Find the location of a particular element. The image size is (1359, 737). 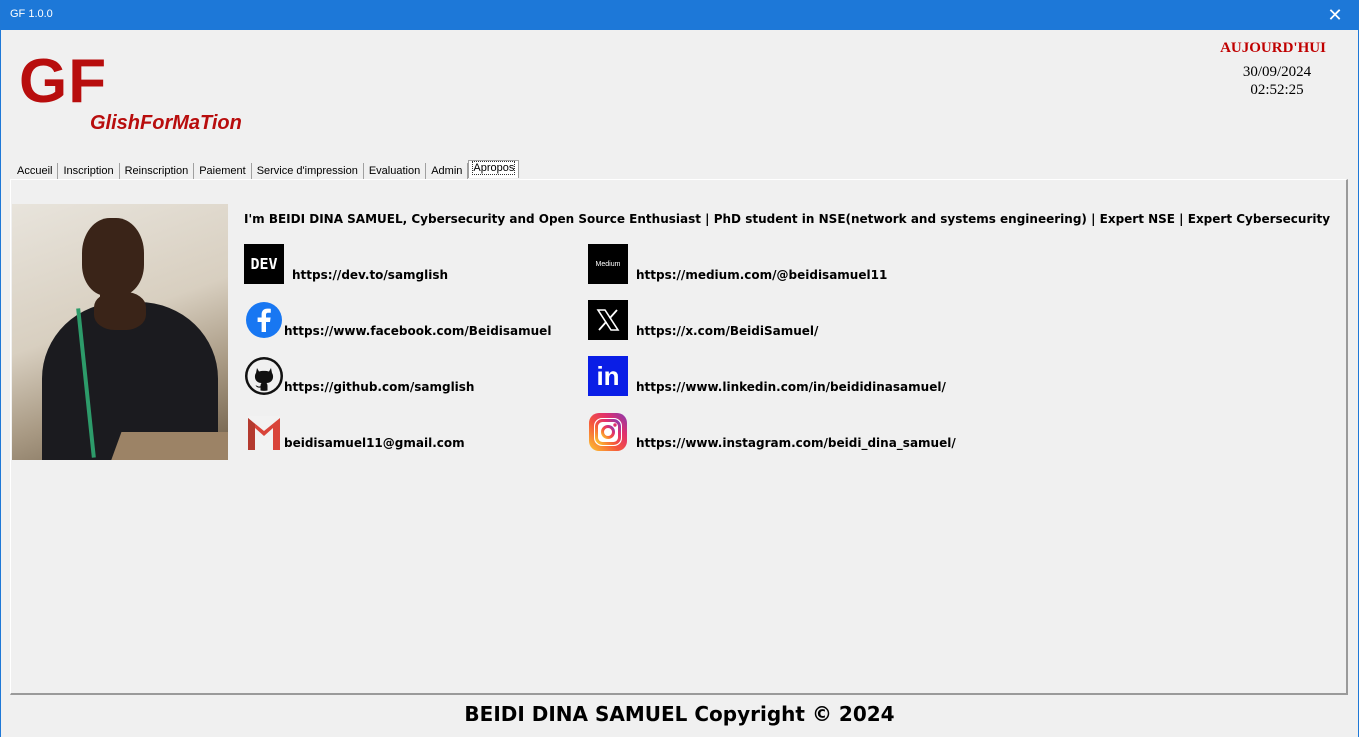

close-icon: ✕ is located at coordinates (1335, 15).